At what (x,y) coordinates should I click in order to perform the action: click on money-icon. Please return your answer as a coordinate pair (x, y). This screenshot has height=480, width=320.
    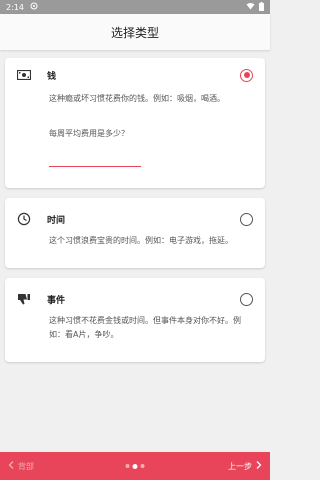
    Looking at the image, I should click on (24, 75).